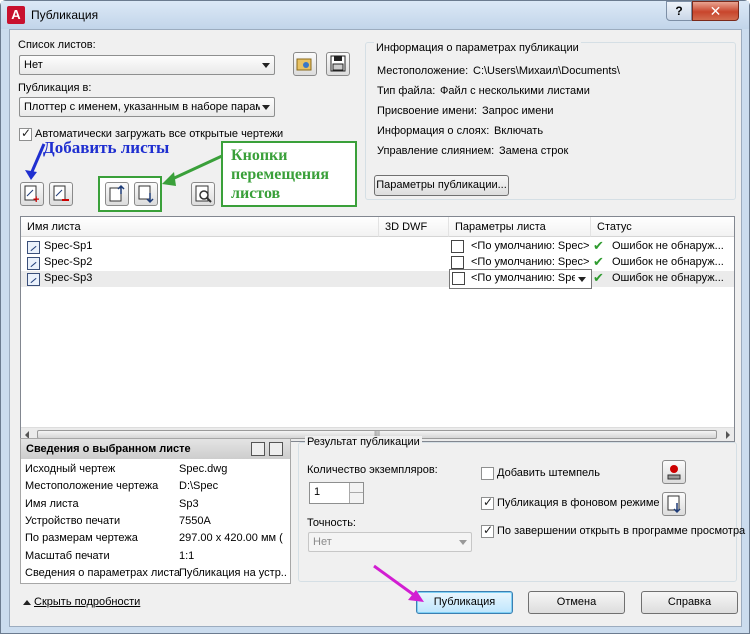  Describe the element at coordinates (52, 503) in the screenshot. I see `detail-key: Имя листа` at that location.